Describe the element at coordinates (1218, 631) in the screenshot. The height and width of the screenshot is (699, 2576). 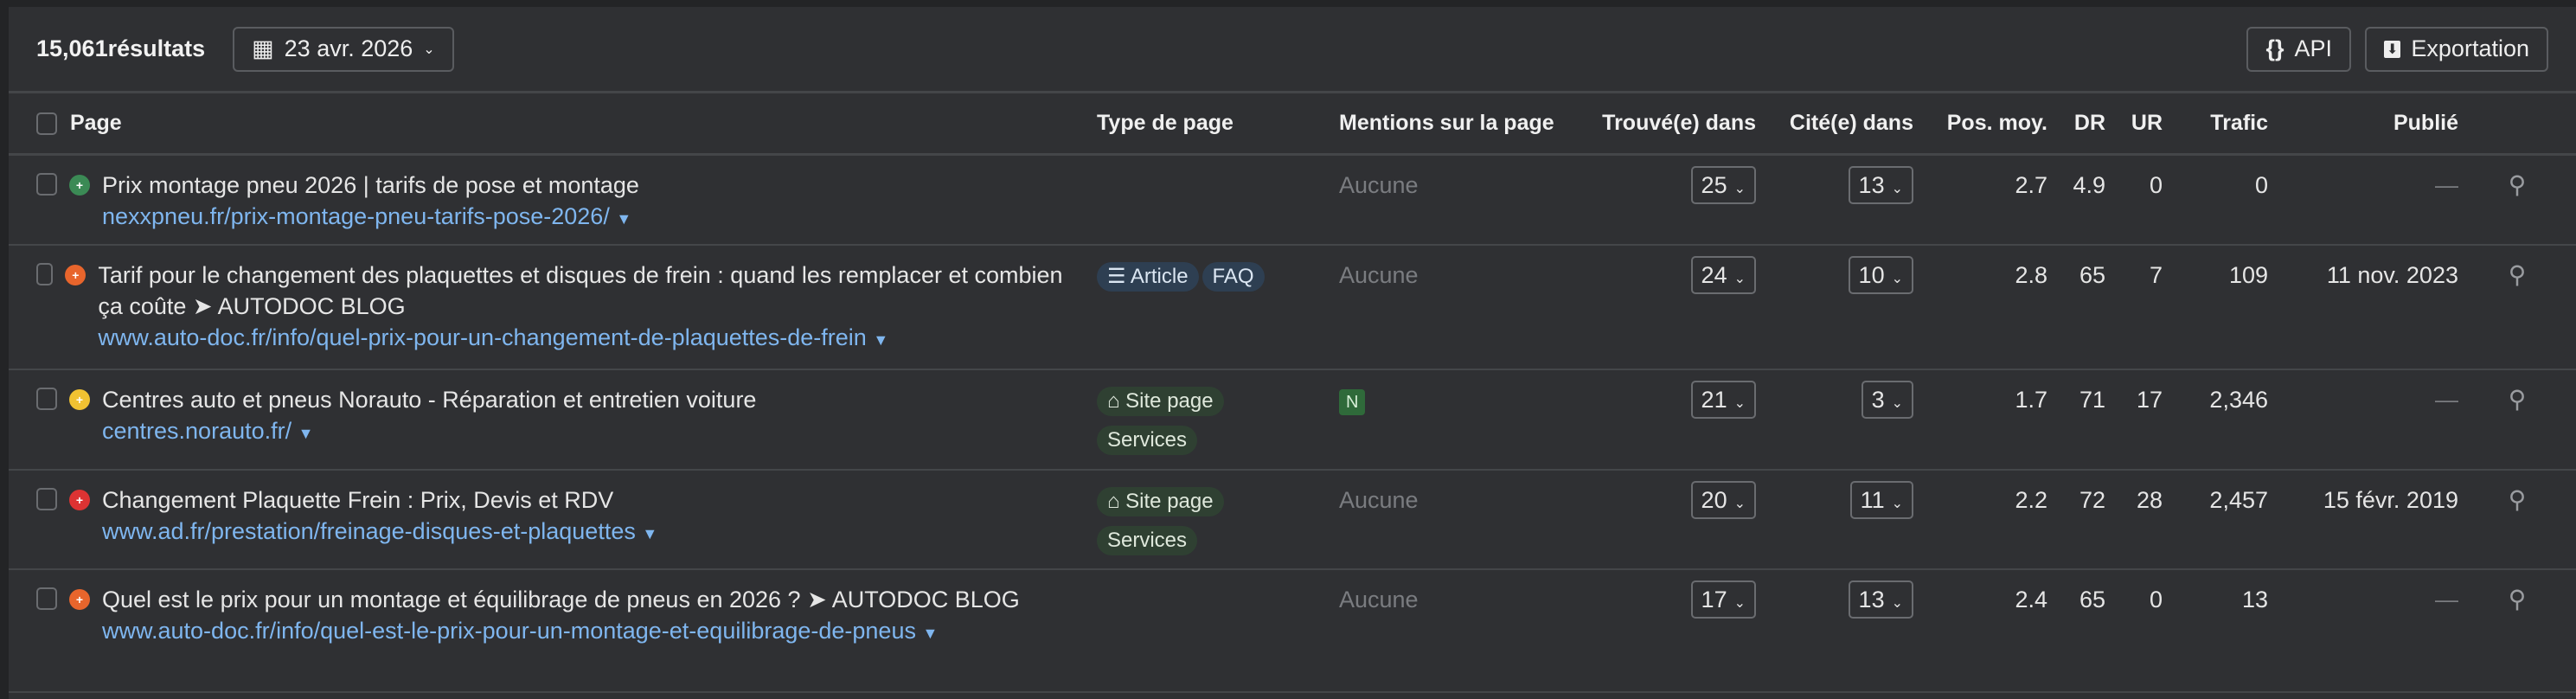
I see `page-type-cell` at that location.